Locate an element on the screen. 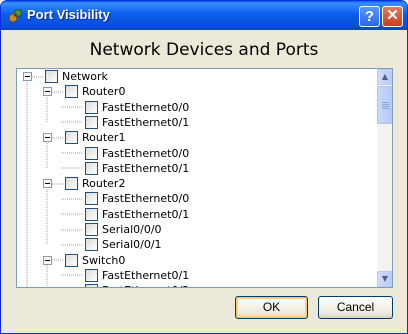 The width and height of the screenshot is (408, 334). title-bar: Port Visibility ? ✕ is located at coordinates (204, 15).